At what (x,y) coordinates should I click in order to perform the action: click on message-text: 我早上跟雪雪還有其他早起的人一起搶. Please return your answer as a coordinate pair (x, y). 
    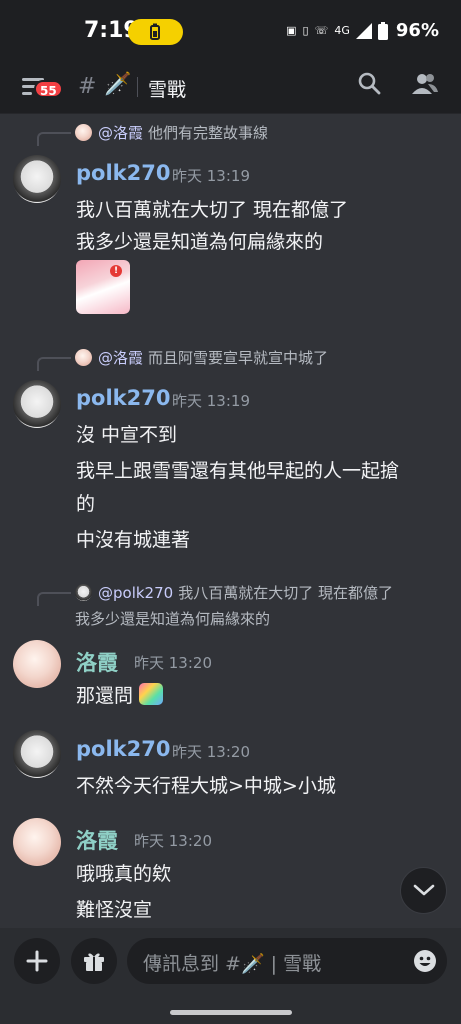
    Looking at the image, I should click on (238, 471).